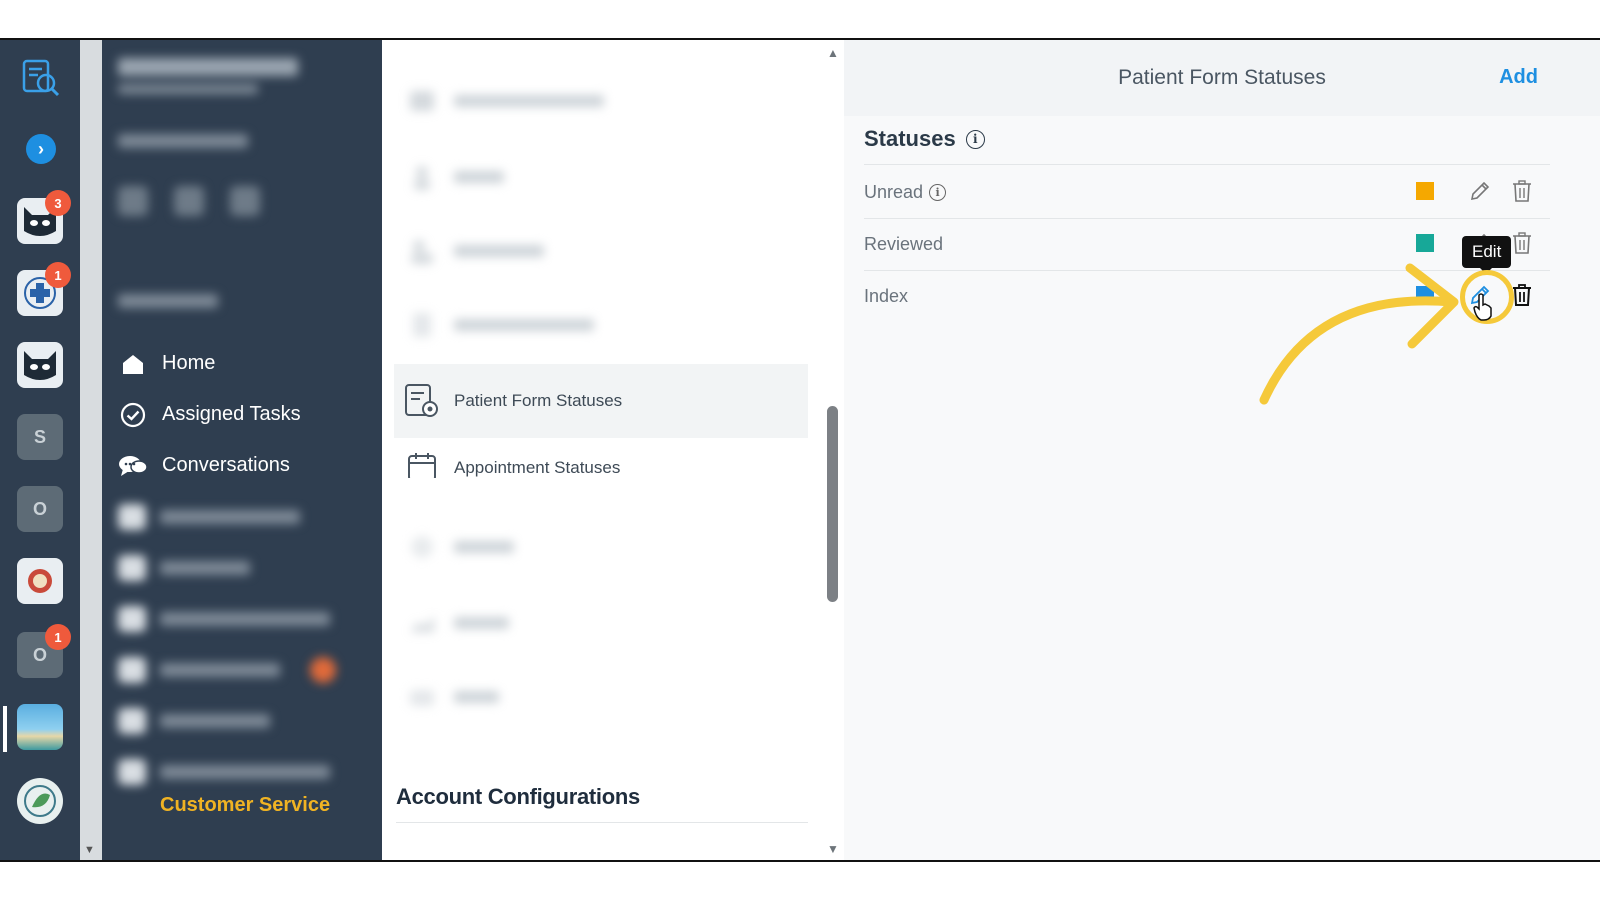 This screenshot has width=1600, height=900. I want to click on scroll-thumb, so click(832, 504).